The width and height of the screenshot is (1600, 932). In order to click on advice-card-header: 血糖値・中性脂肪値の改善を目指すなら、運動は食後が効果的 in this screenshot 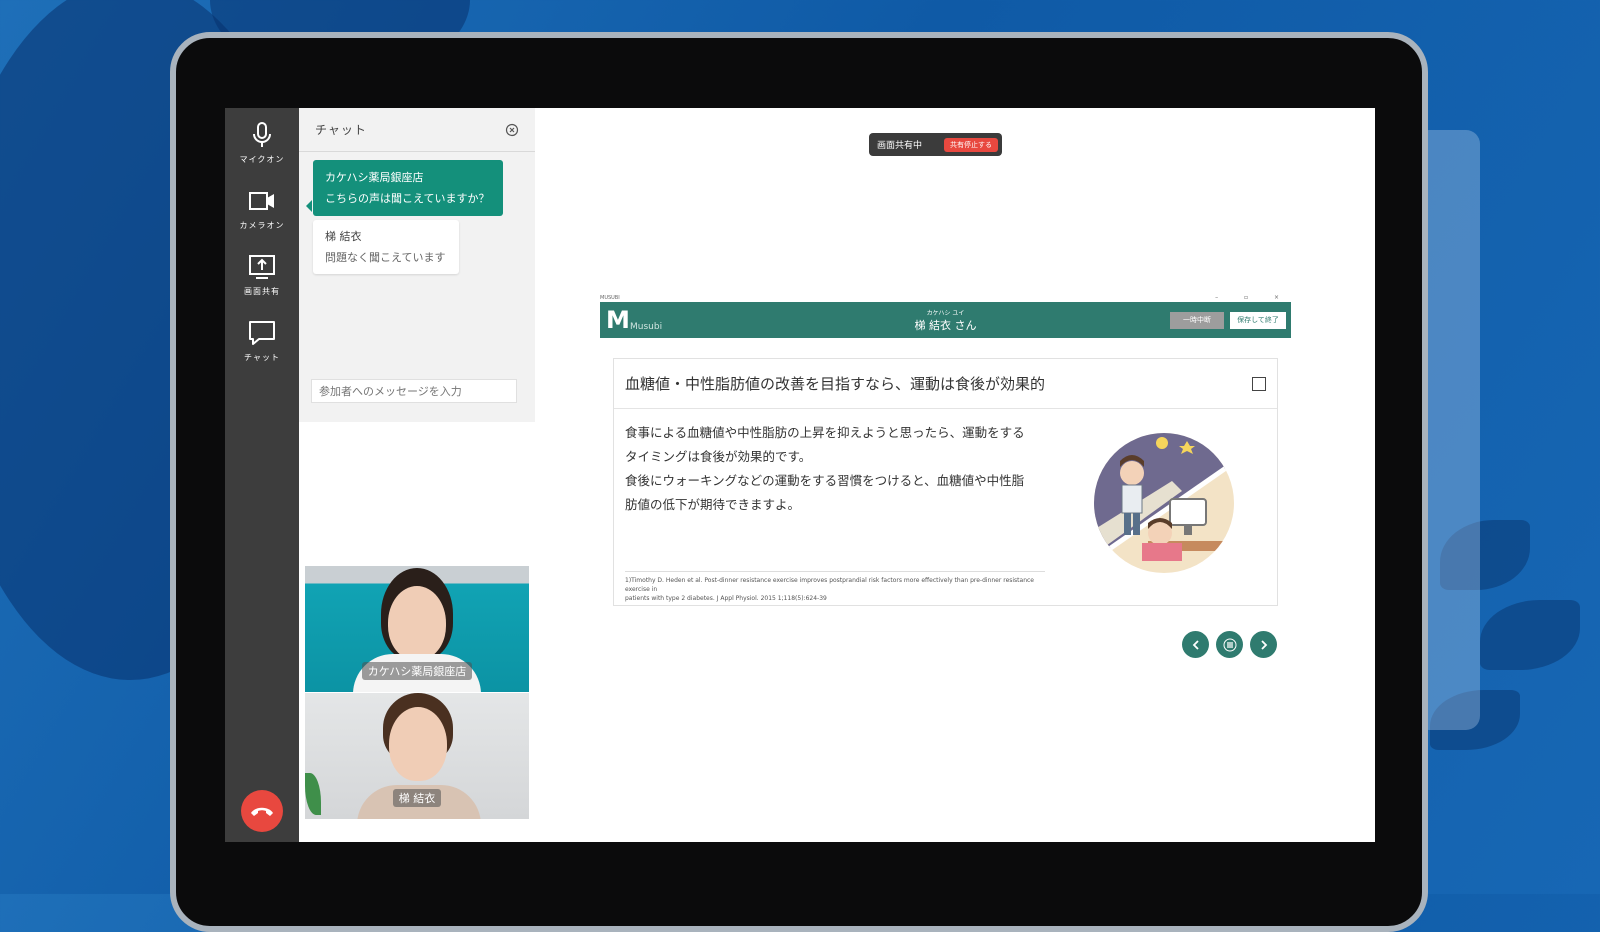, I will do `click(945, 384)`.